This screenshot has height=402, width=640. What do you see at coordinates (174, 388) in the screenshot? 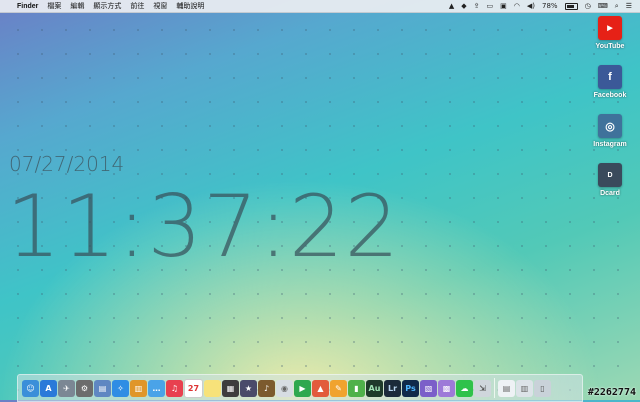
I see `itunes-icon: ♫` at bounding box center [174, 388].